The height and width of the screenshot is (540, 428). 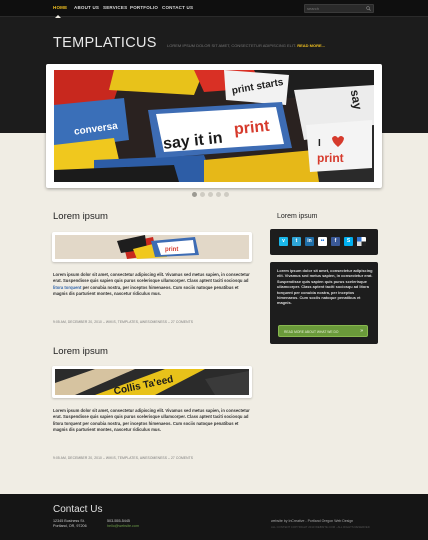 What do you see at coordinates (330, 158) in the screenshot?
I see `slide-word-print-2: print` at bounding box center [330, 158].